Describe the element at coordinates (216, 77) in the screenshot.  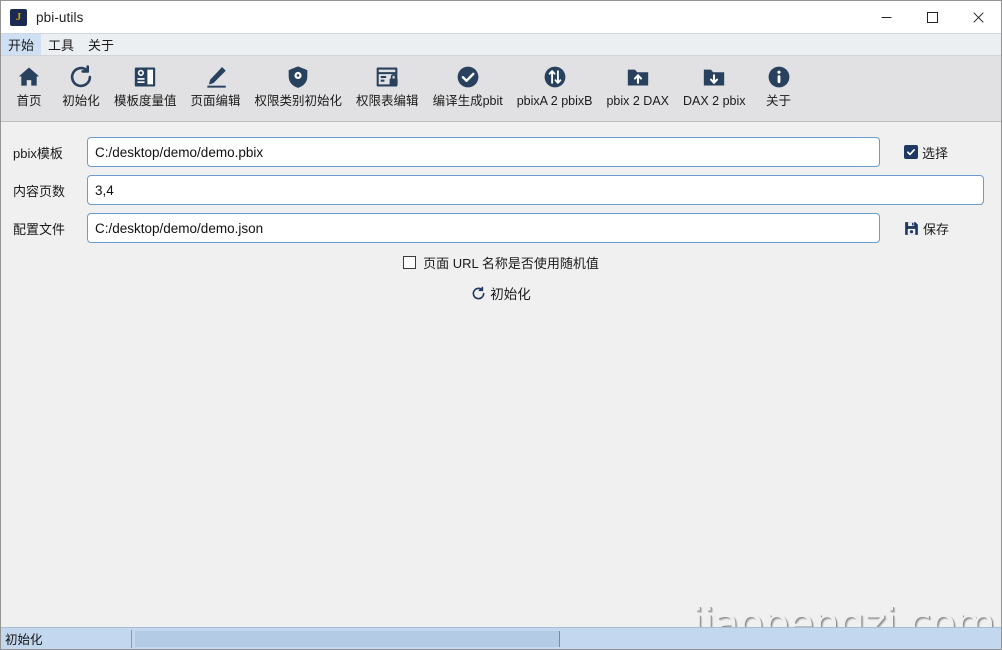
I see `pencil-icon` at that location.